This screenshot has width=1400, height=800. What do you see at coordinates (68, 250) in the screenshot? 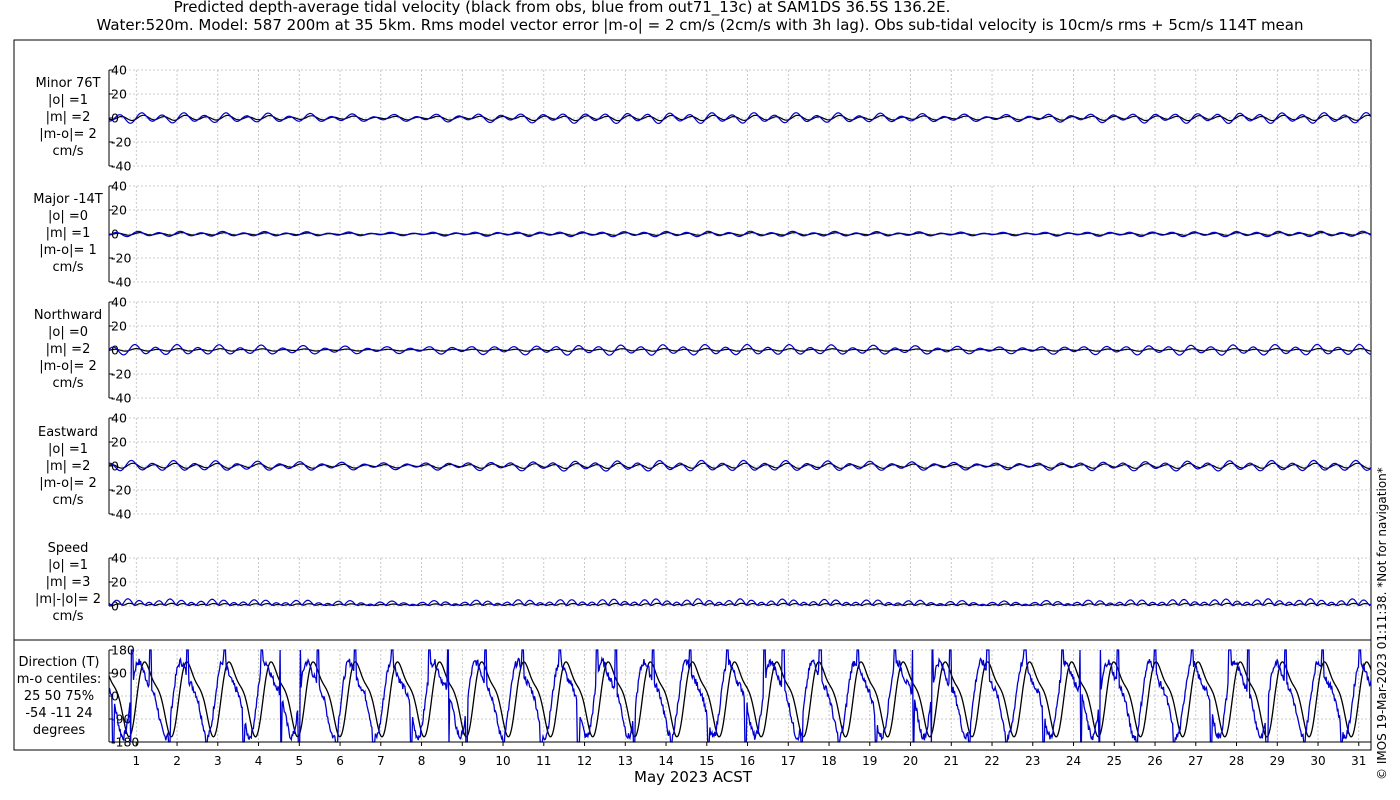
I see `panel-label-line: |m-o|= 1` at bounding box center [68, 250].